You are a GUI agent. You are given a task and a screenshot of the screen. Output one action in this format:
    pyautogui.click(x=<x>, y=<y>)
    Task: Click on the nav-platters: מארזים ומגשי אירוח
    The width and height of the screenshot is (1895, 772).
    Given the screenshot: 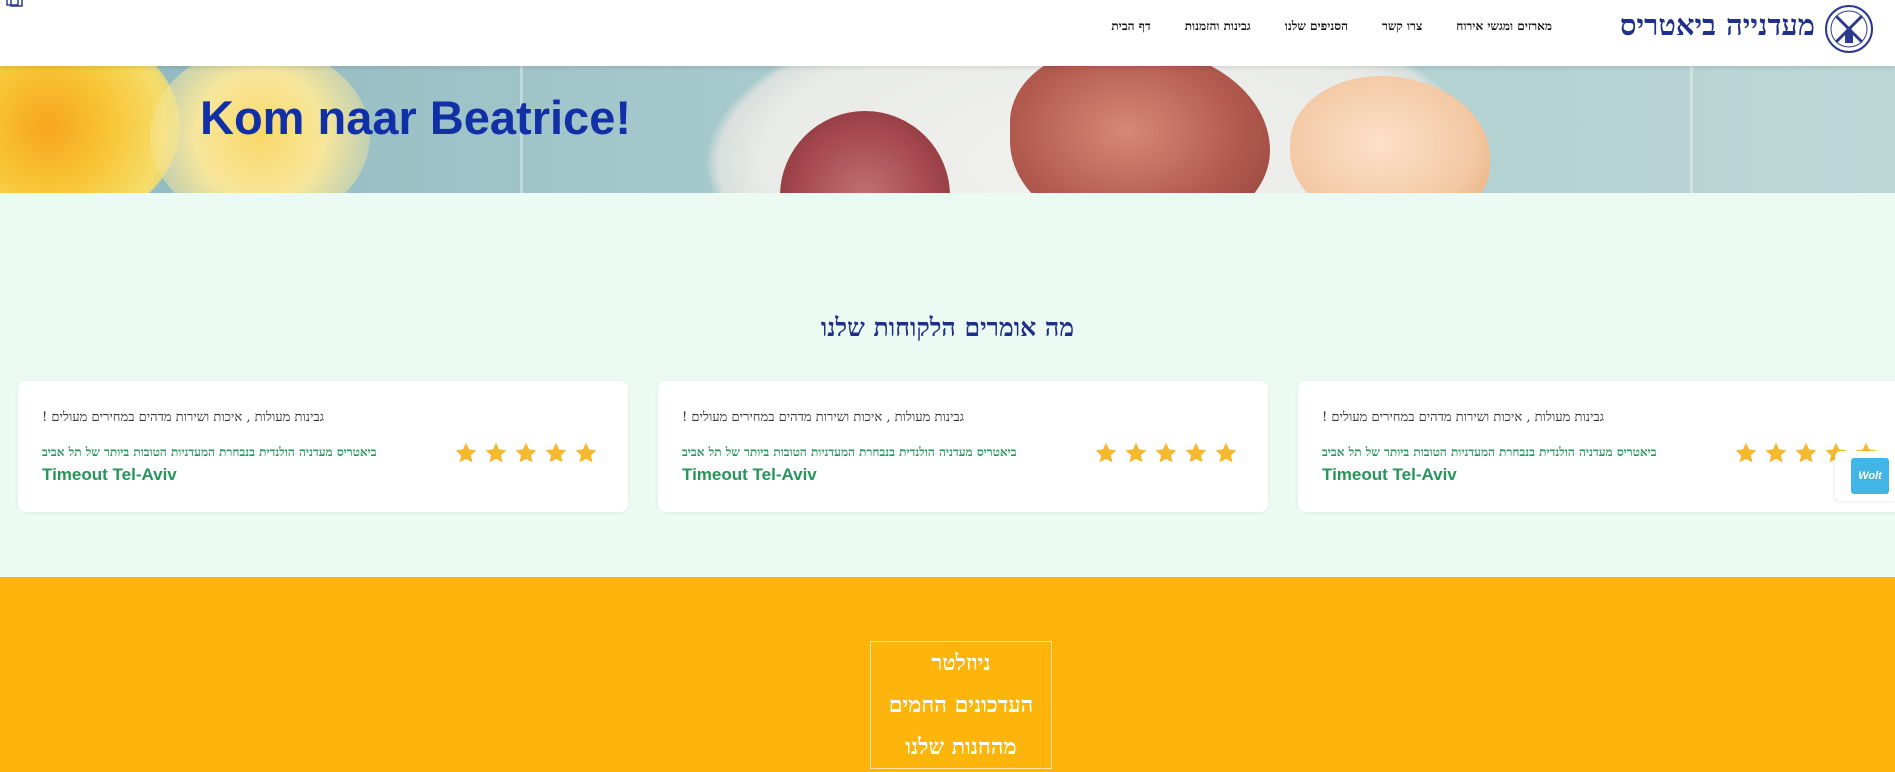 What is the action you would take?
    pyautogui.click(x=1504, y=26)
    